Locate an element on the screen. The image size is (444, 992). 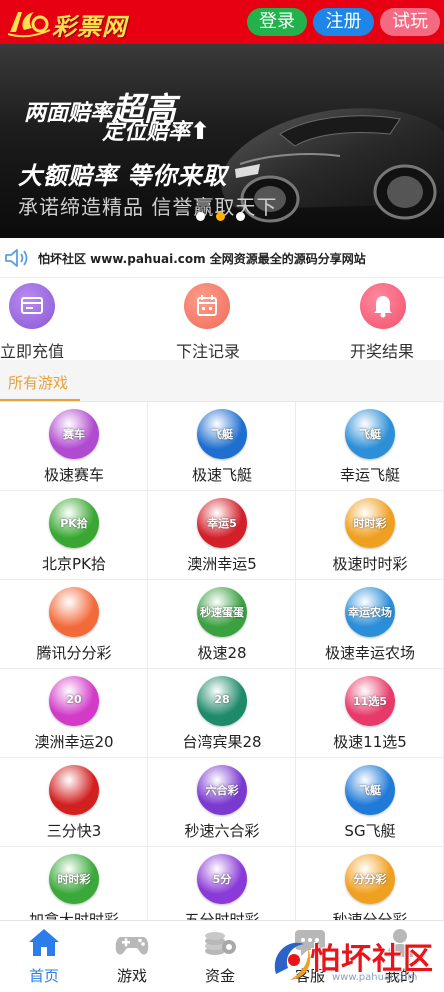
up-arrow-icon: ⬆ is located at coordinates (200, 131).